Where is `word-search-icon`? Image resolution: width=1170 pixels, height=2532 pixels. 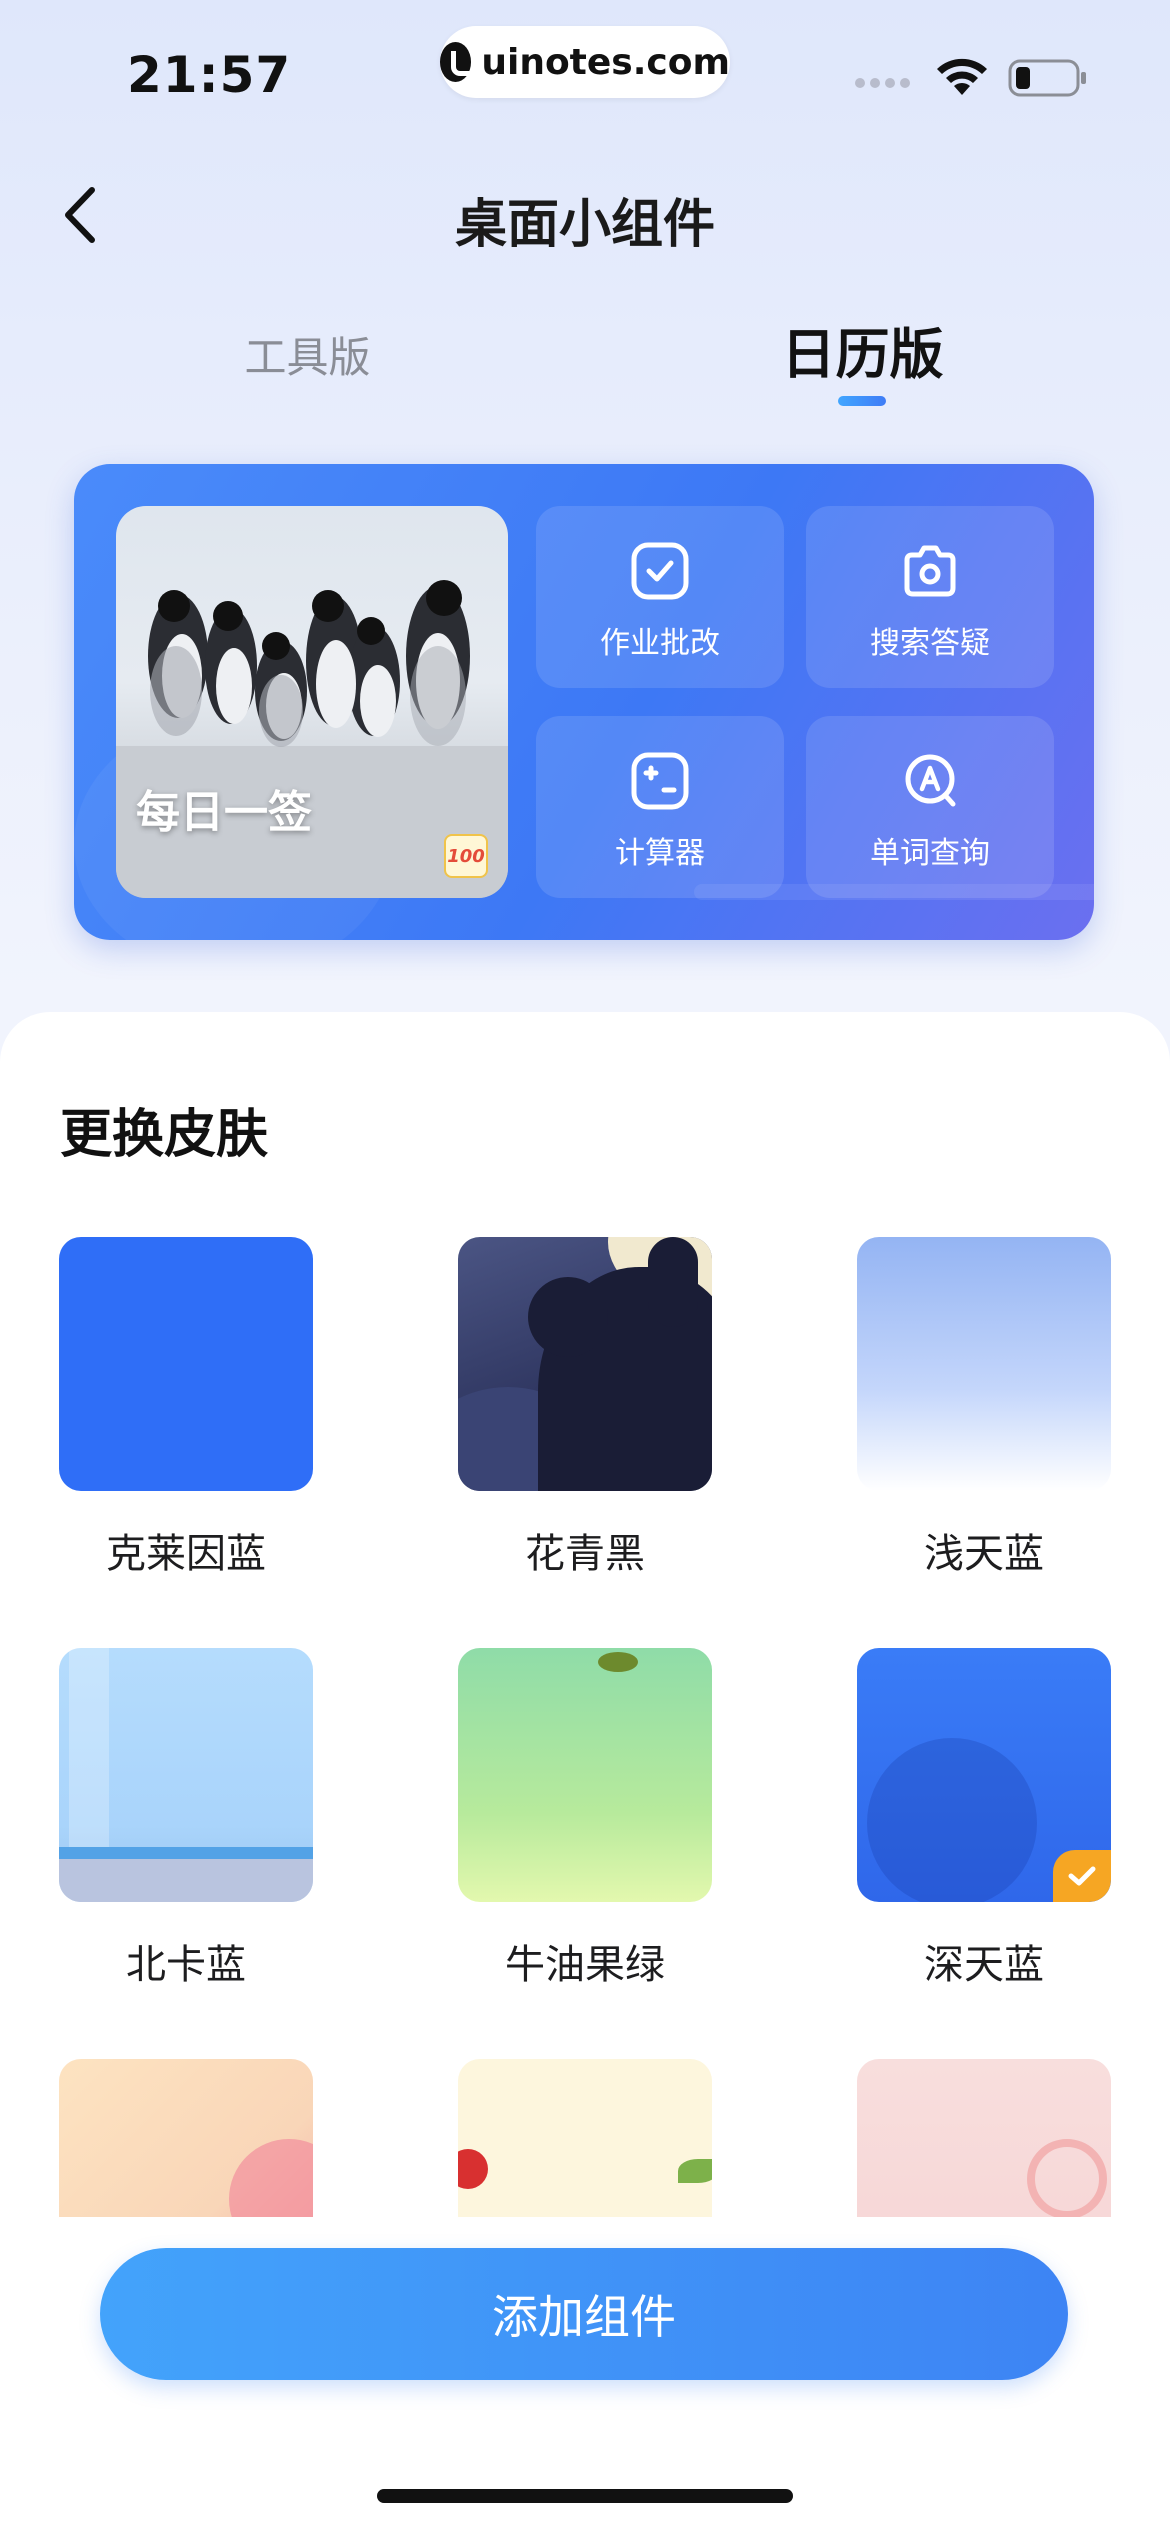
word-search-icon is located at coordinates (930, 780).